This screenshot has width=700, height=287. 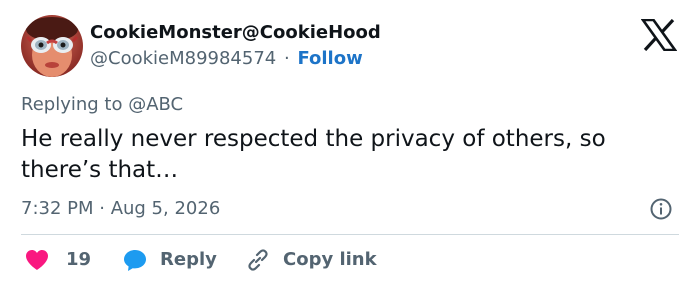 What do you see at coordinates (258, 260) in the screenshot?
I see `link-icon` at bounding box center [258, 260].